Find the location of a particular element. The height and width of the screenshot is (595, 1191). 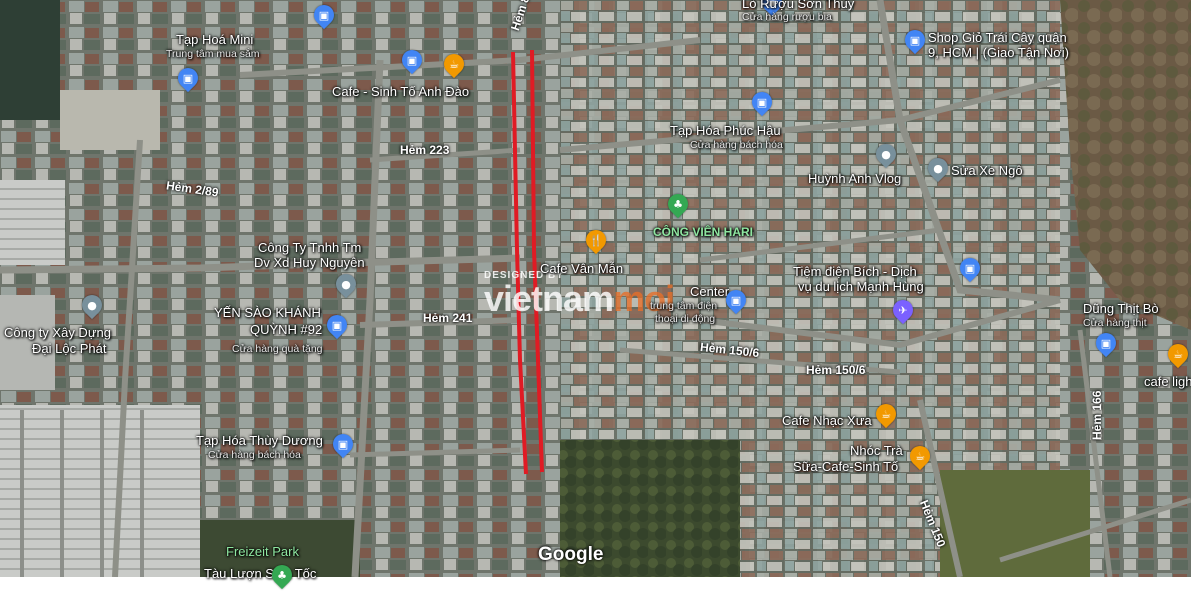

place-center-category-line2: thoại di động is located at coordinates (685, 319).